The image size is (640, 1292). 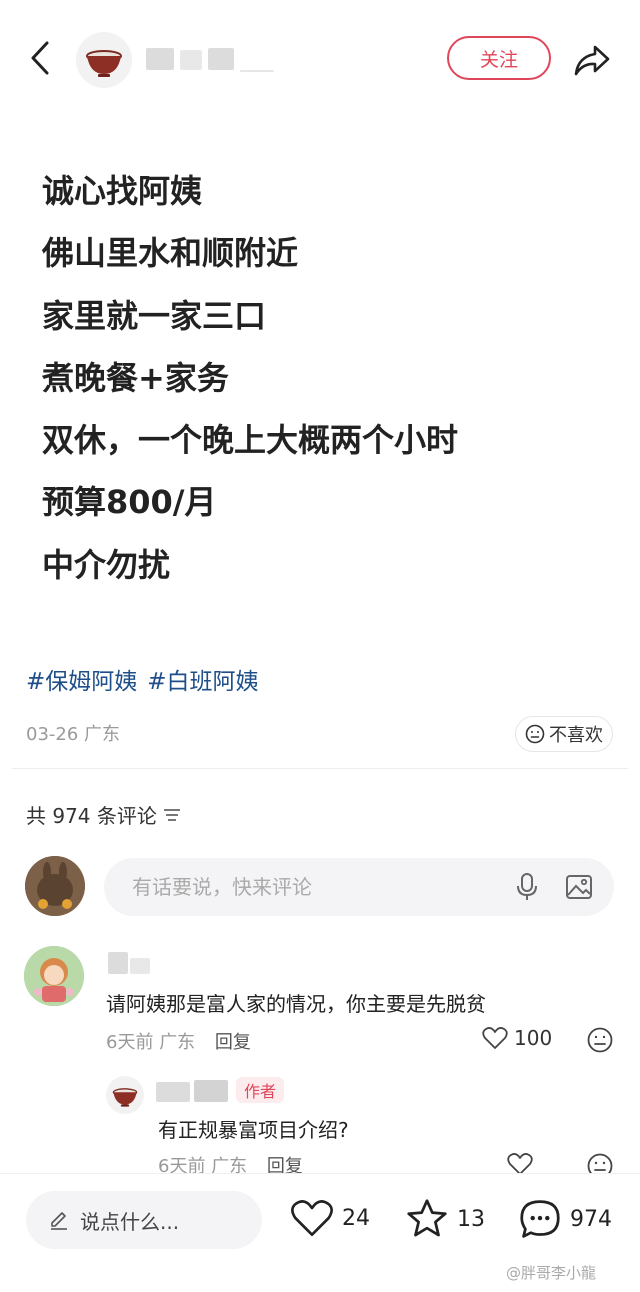 What do you see at coordinates (579, 887) in the screenshot?
I see `image-icon` at bounding box center [579, 887].